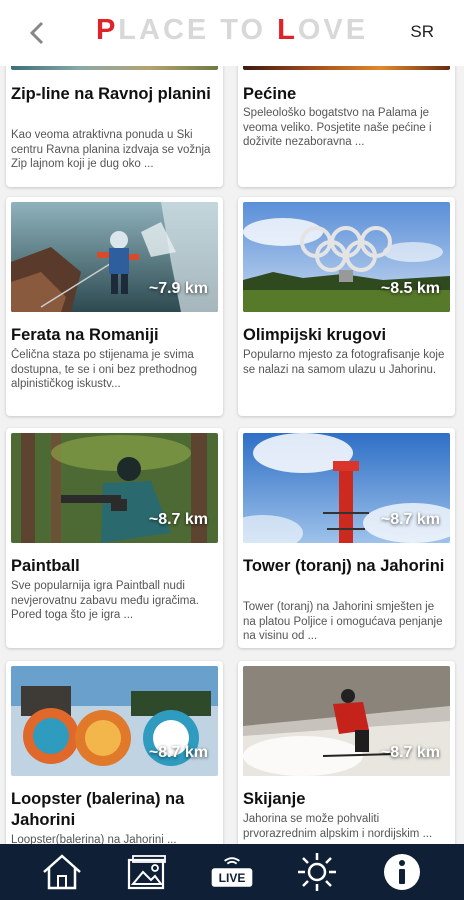 This screenshot has width=464, height=900. I want to click on caves-image, so click(346, 68).